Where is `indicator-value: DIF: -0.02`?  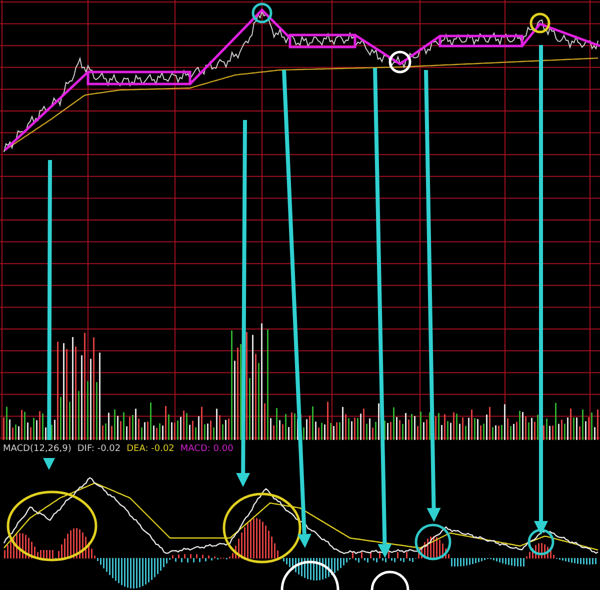
indicator-value: DIF: -0.02 is located at coordinates (99, 449).